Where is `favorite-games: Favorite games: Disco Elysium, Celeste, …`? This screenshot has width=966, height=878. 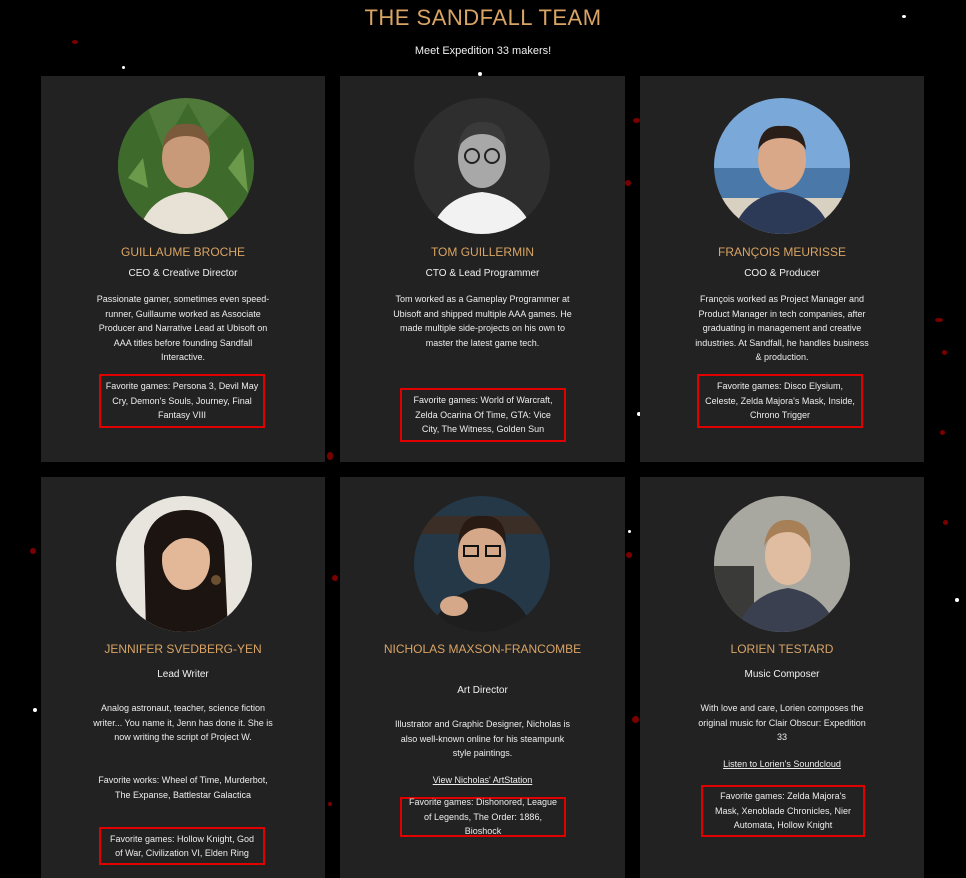
favorite-games: Favorite games: Disco Elysium, Celeste, … is located at coordinates (780, 401).